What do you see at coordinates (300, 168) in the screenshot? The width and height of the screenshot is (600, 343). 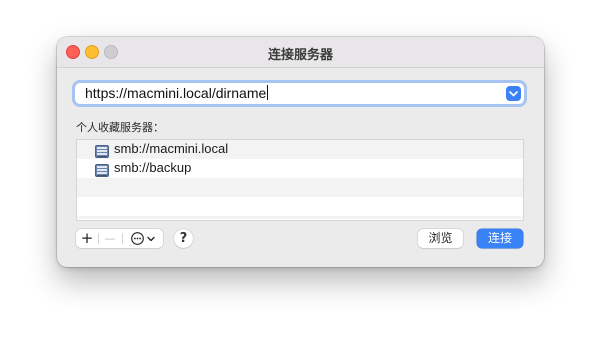 I see `list-item: smb://backup` at bounding box center [300, 168].